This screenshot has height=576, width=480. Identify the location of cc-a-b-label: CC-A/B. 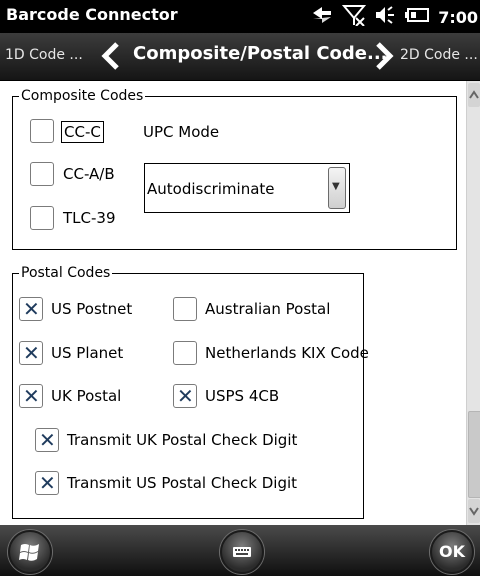
(89, 174).